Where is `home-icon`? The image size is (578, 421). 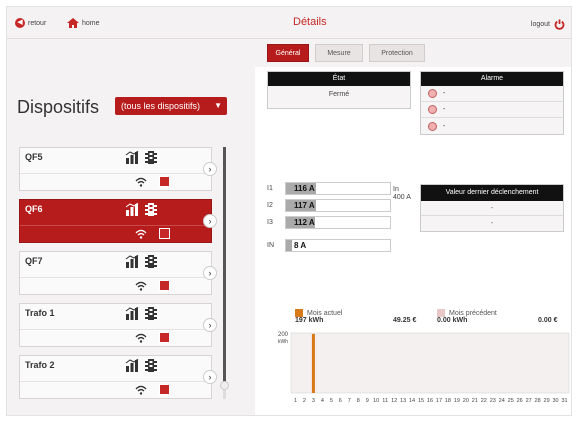 home-icon is located at coordinates (73, 23).